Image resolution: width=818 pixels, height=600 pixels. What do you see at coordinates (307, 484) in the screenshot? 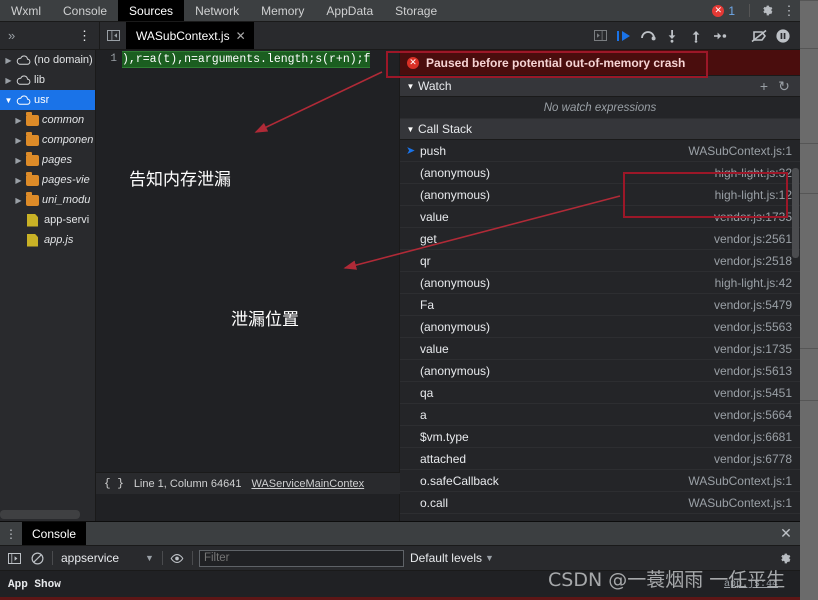
I see `source-context-link: WAServiceMainContex` at bounding box center [307, 484].